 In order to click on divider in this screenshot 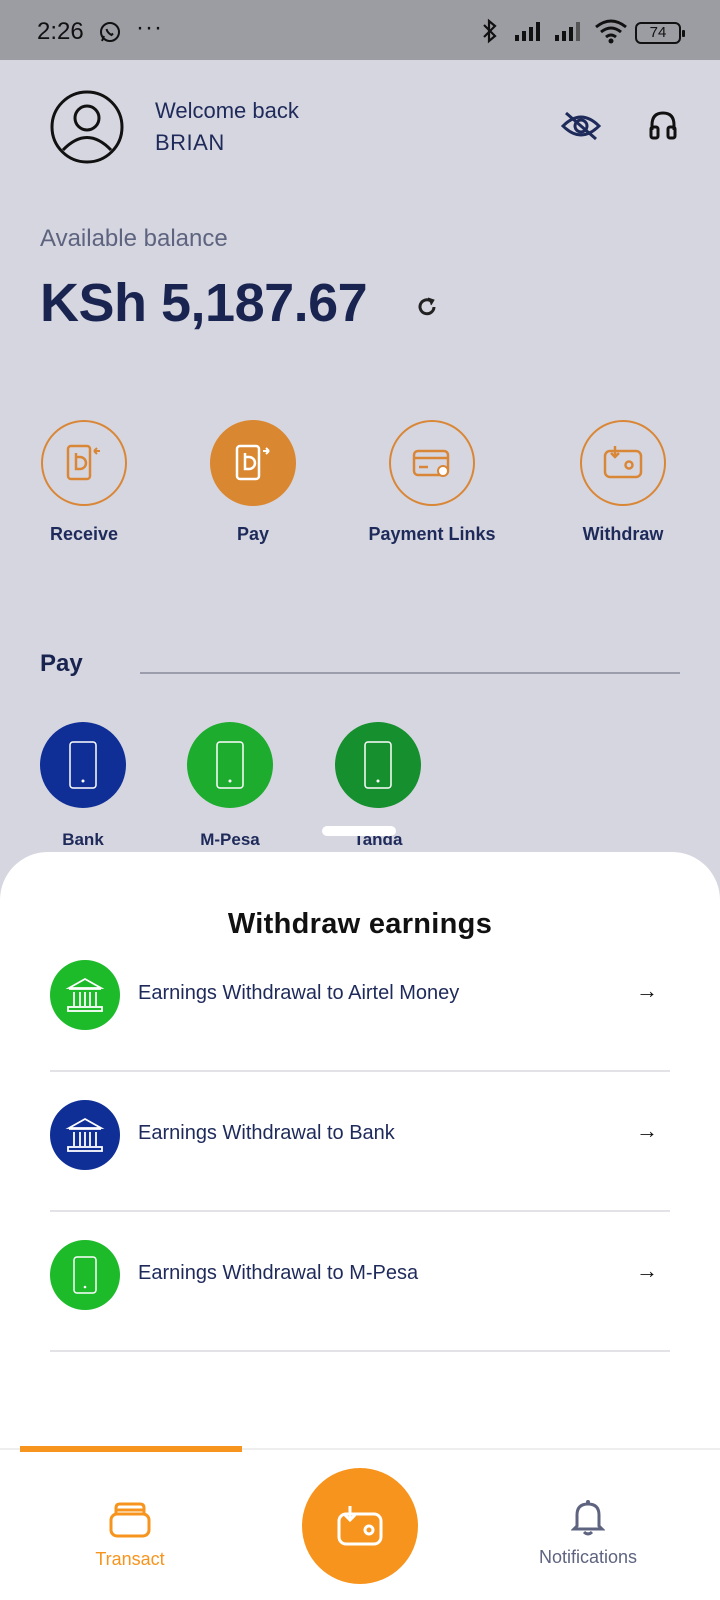, I will do `click(410, 673)`.